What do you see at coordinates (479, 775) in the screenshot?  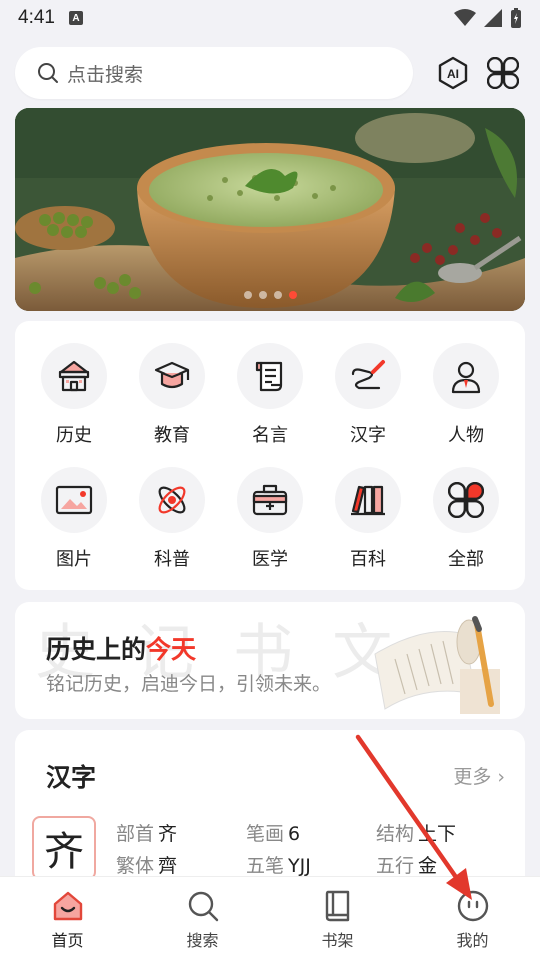 I see `more-link: 更多 ›` at bounding box center [479, 775].